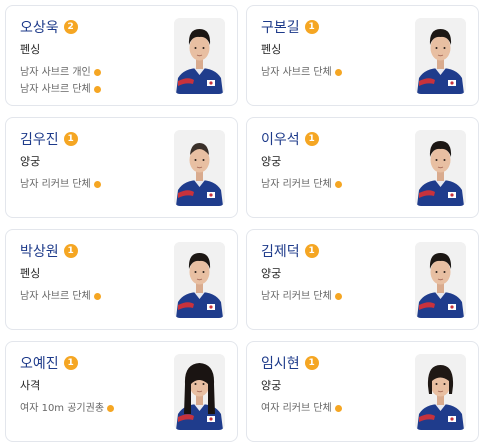  I want to click on event-item: 여자 10m 공기권총, so click(67, 408).